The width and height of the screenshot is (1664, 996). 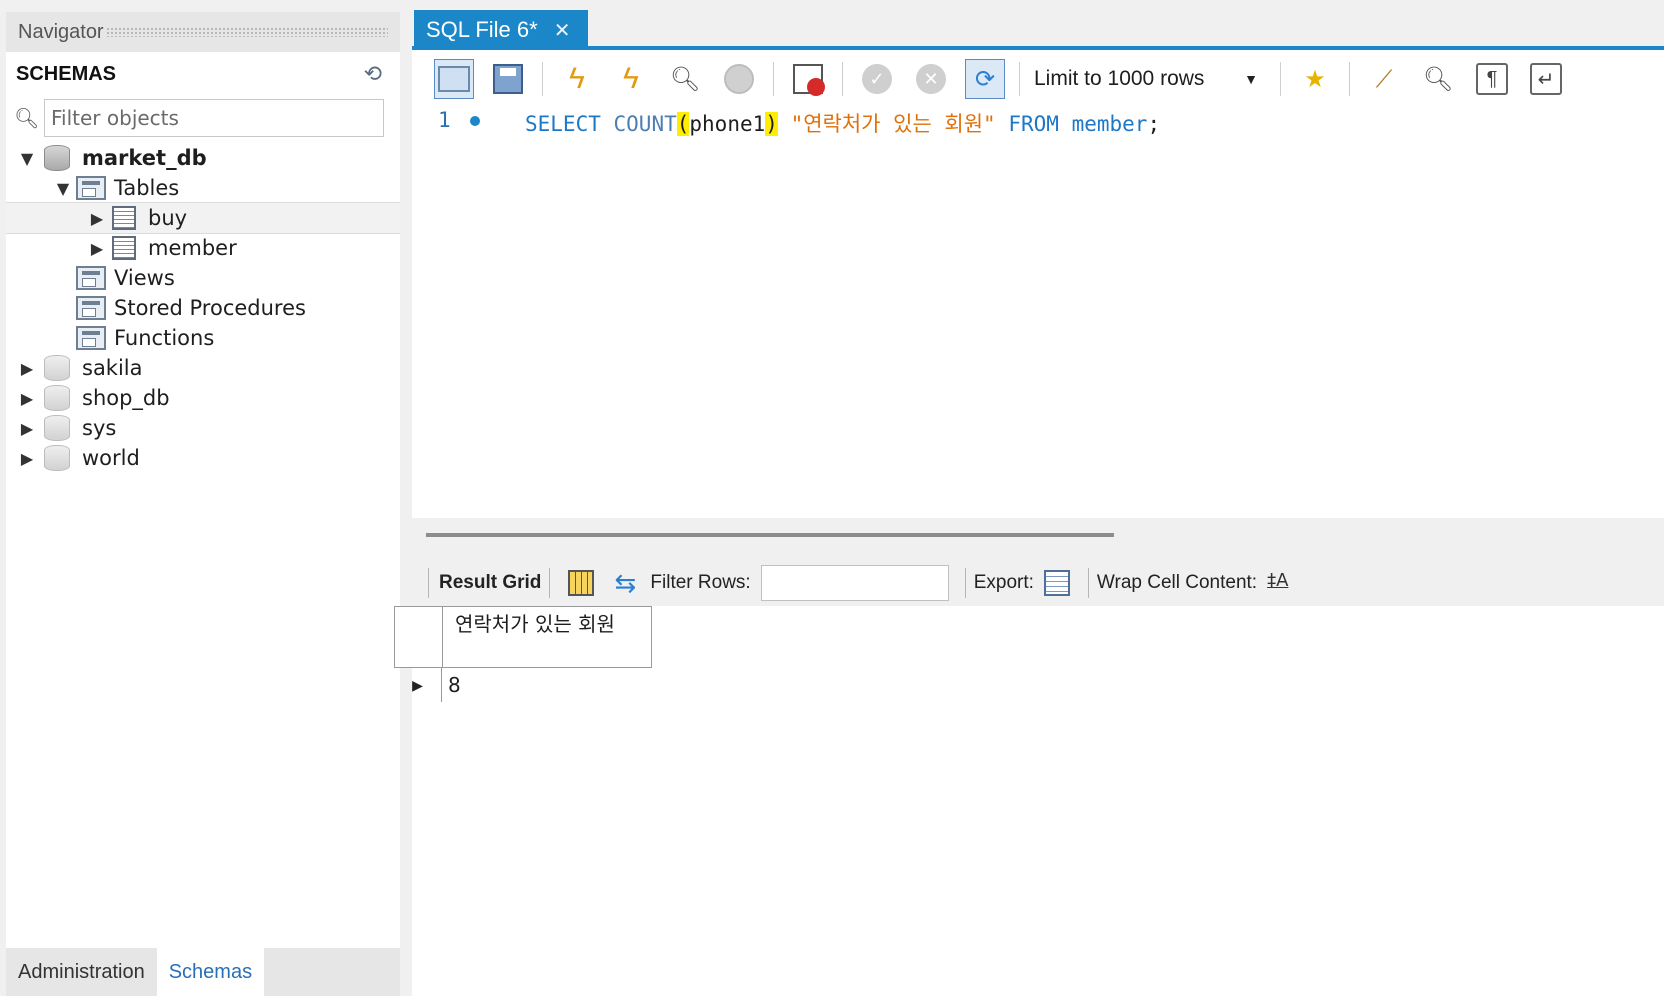 What do you see at coordinates (214, 118) in the screenshot?
I see `filter-objects-input` at bounding box center [214, 118].